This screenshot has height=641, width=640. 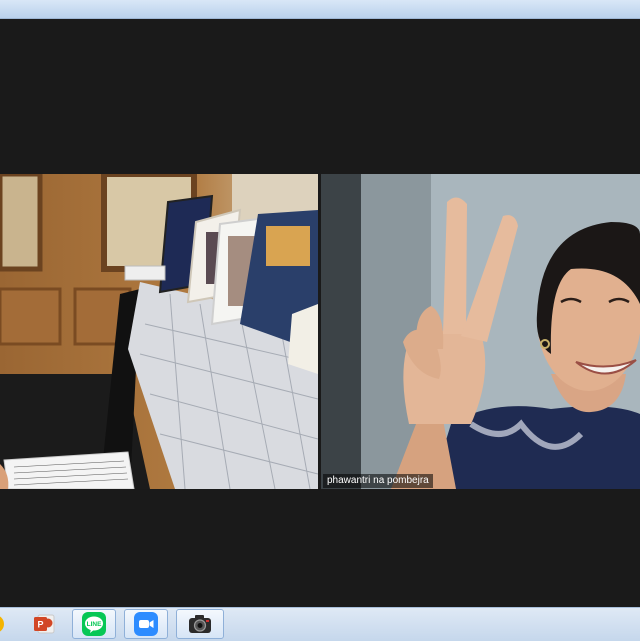 I want to click on chrome-icon, so click(x=2, y=624).